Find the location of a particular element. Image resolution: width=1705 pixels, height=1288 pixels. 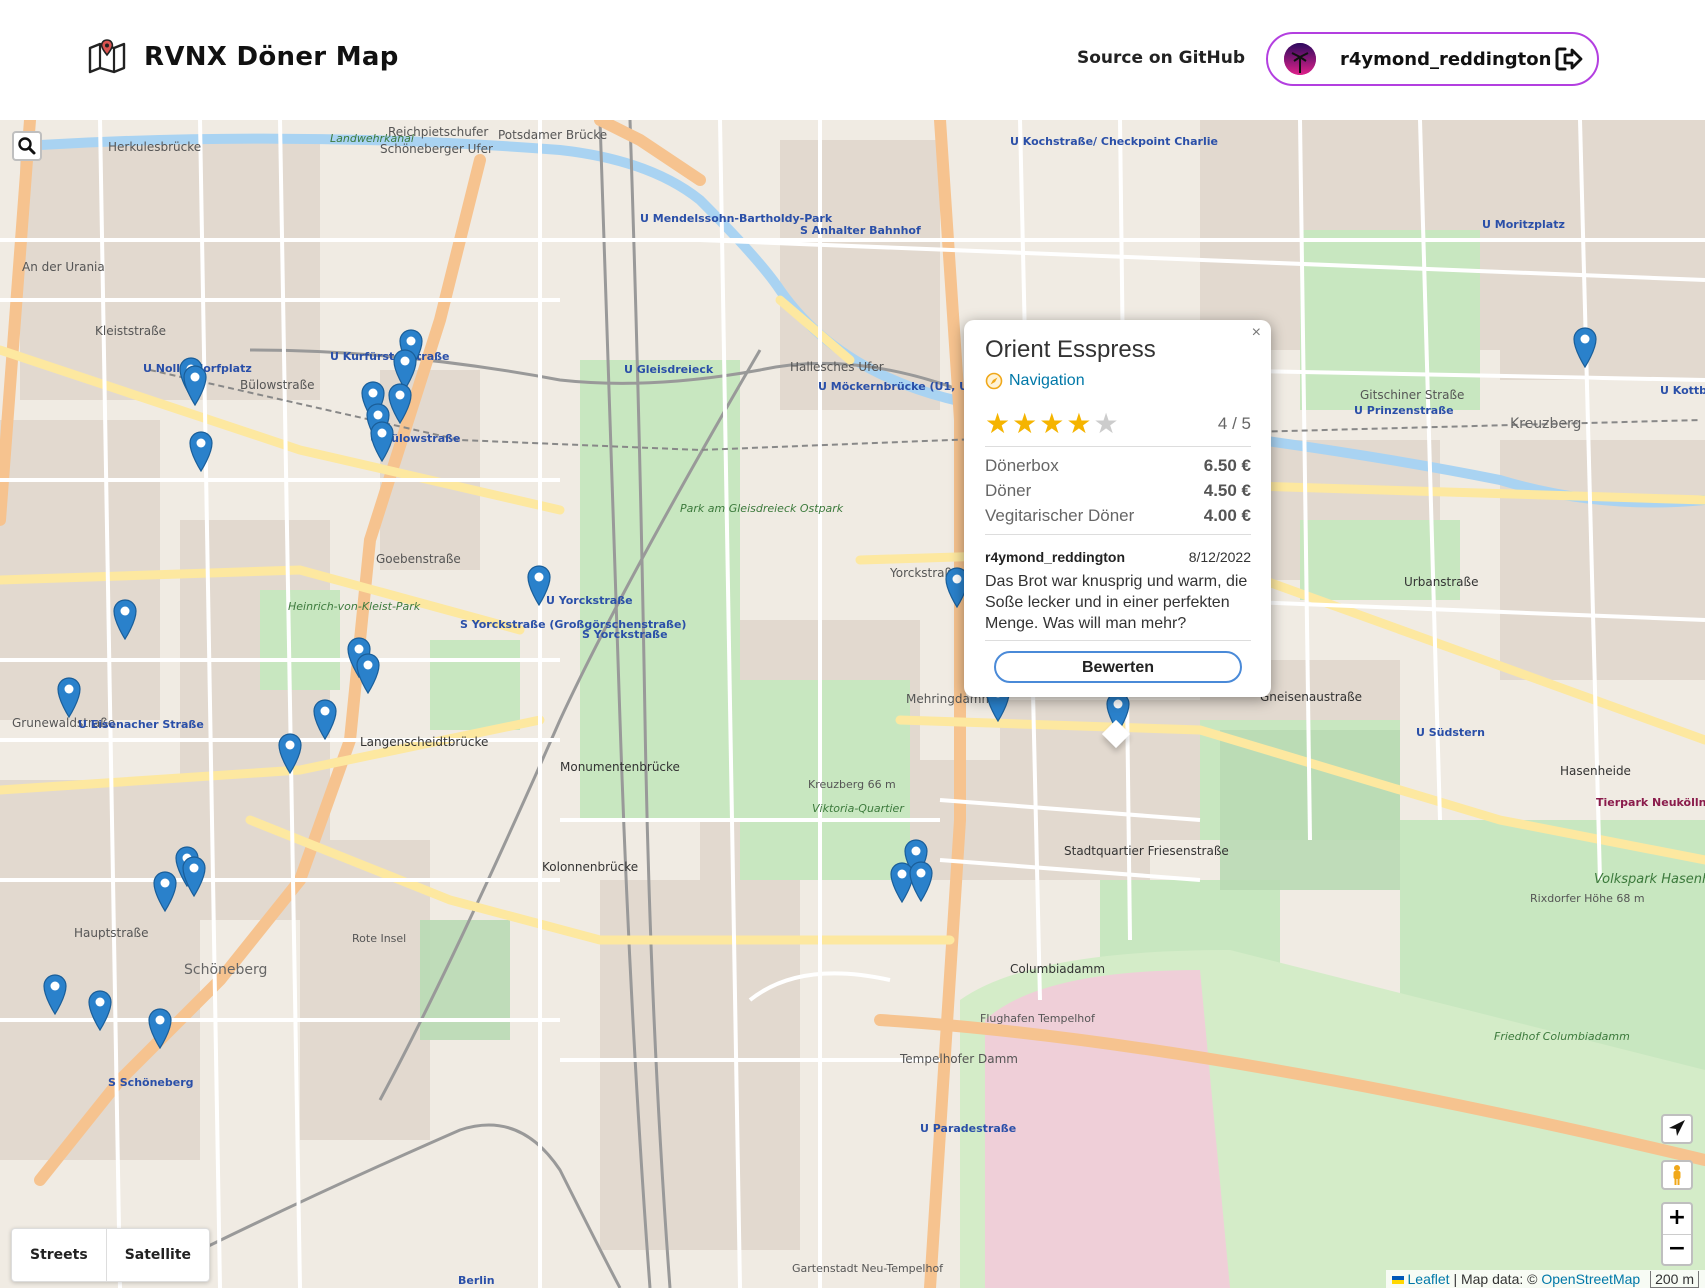

search-button is located at coordinates (27, 146).